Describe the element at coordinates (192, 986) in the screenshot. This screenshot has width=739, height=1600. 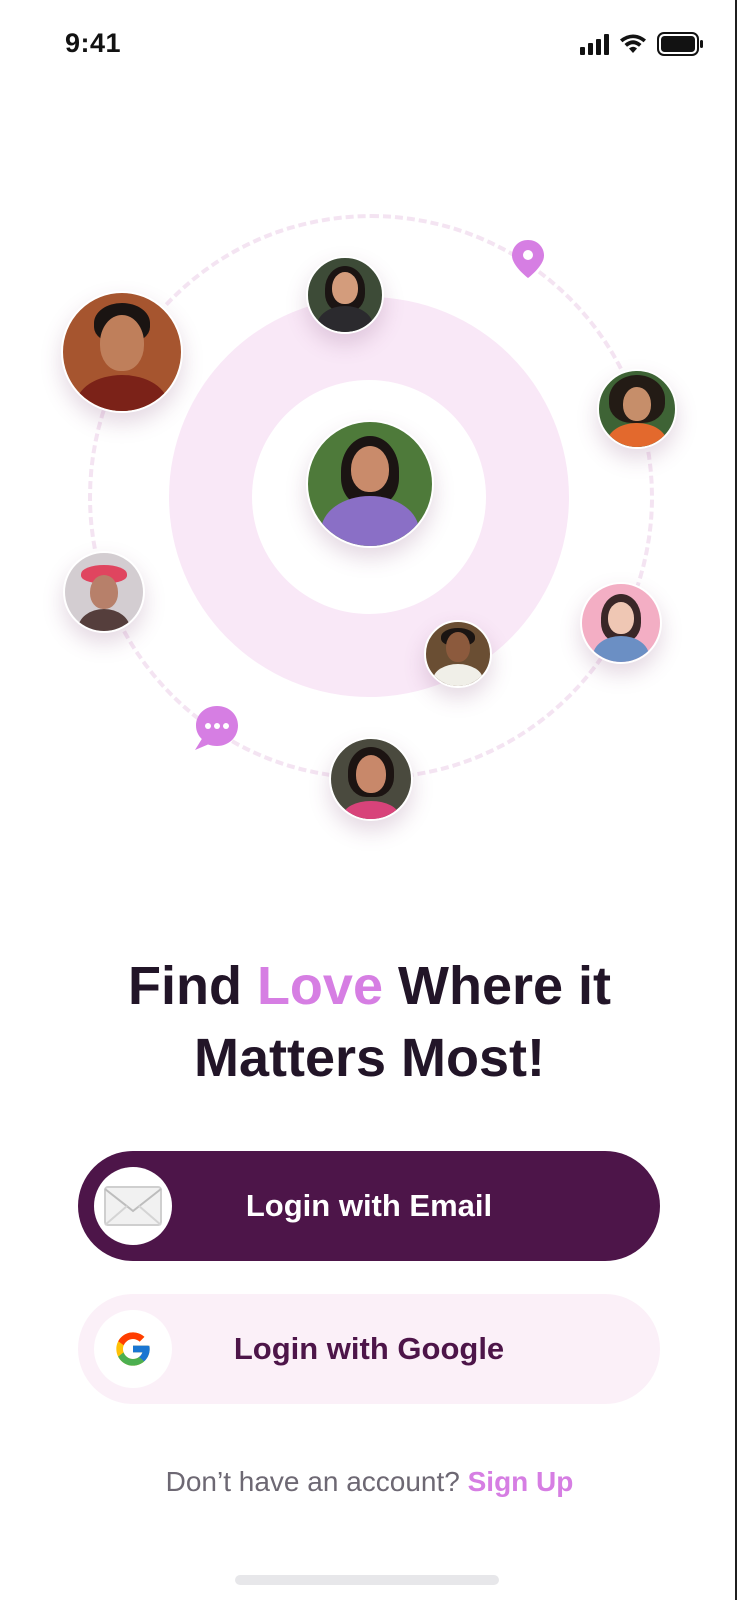
I see `headline-text-find: Find` at that location.